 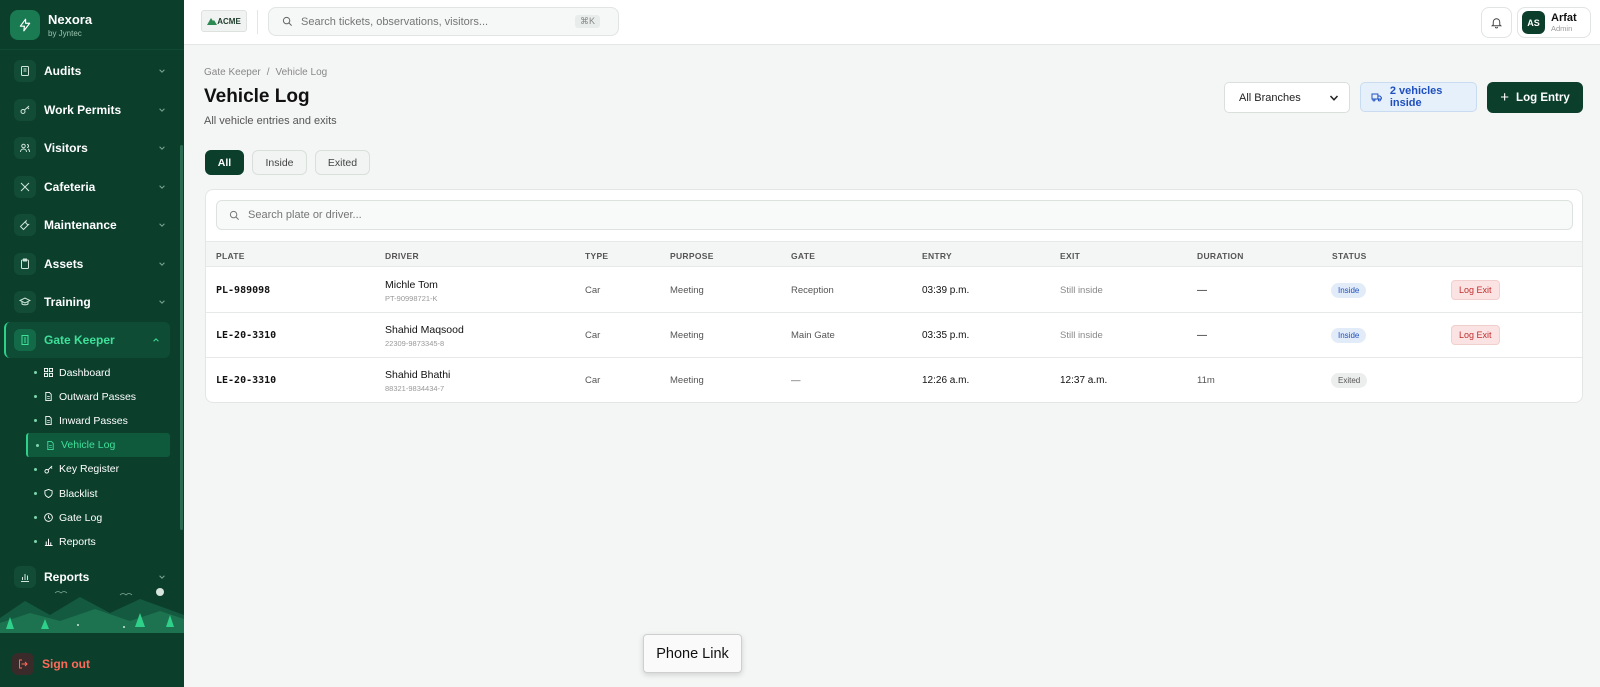 I want to click on chevron-up-icon, so click(x=156, y=340).